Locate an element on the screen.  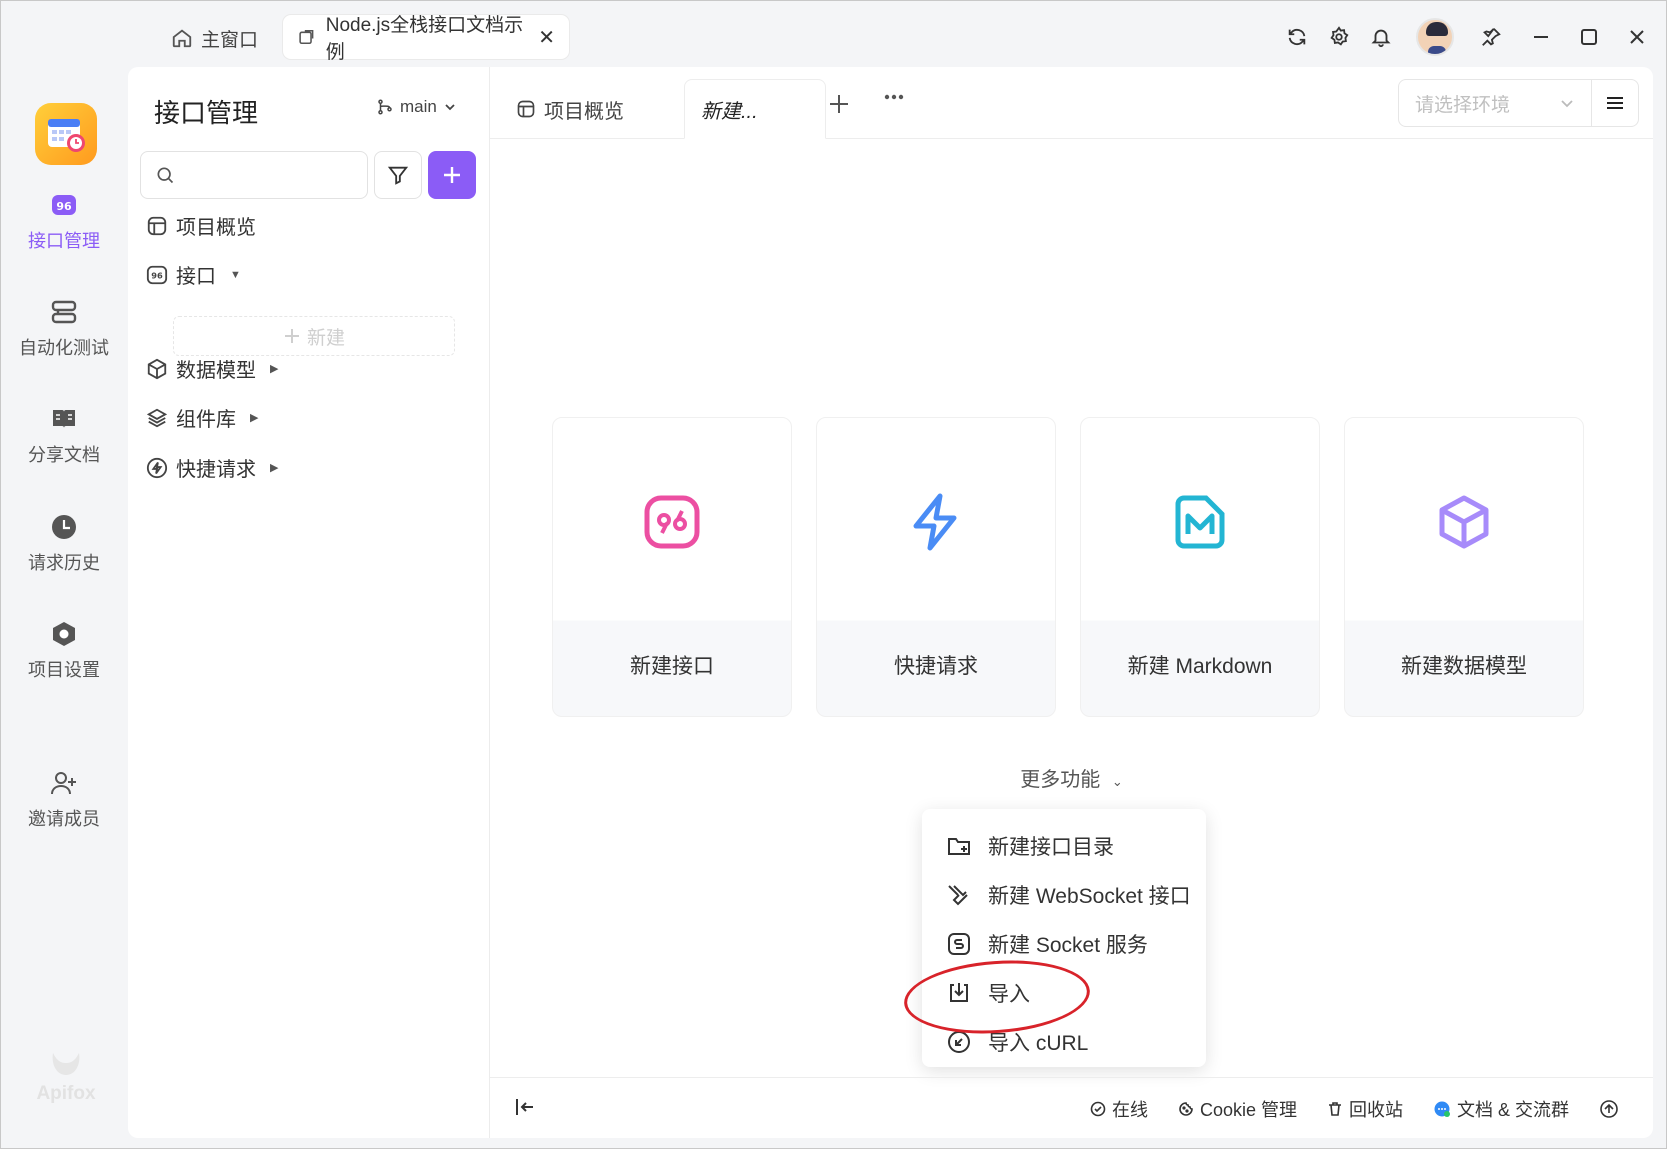
nav-api-management: 96 接口管理 is located at coordinates (64, 222).